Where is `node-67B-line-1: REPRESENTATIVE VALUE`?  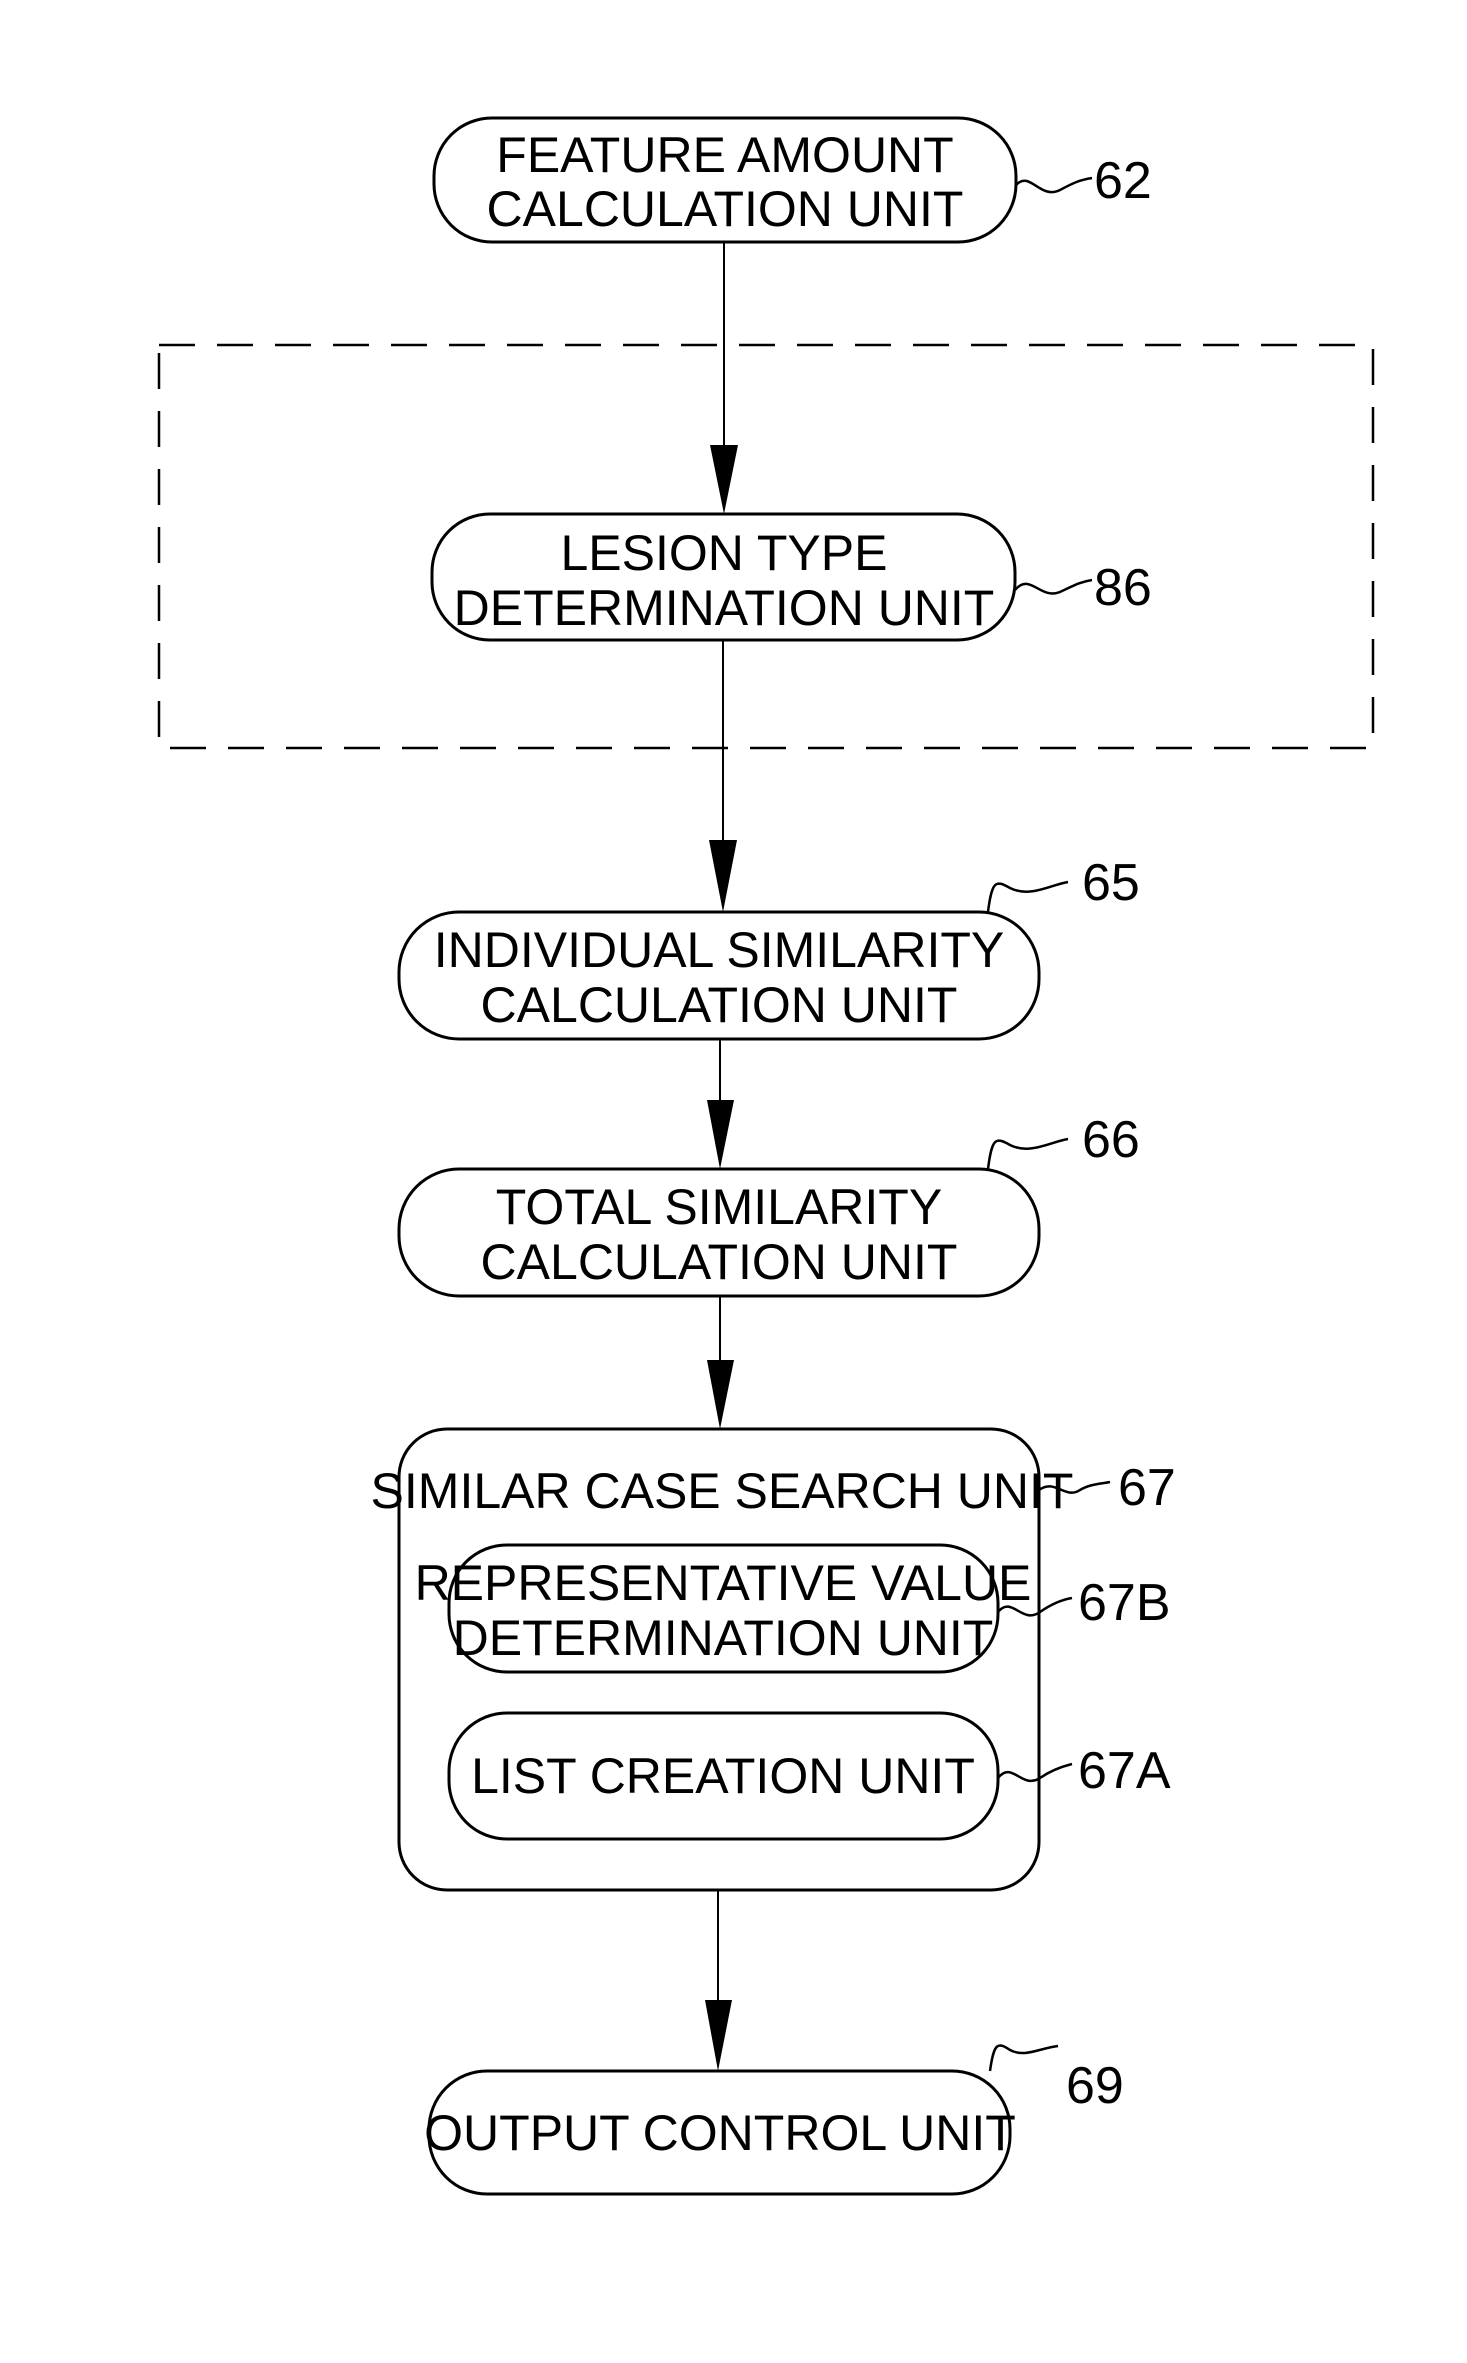
node-67B-line-1: REPRESENTATIVE VALUE is located at coordinates (723, 1583).